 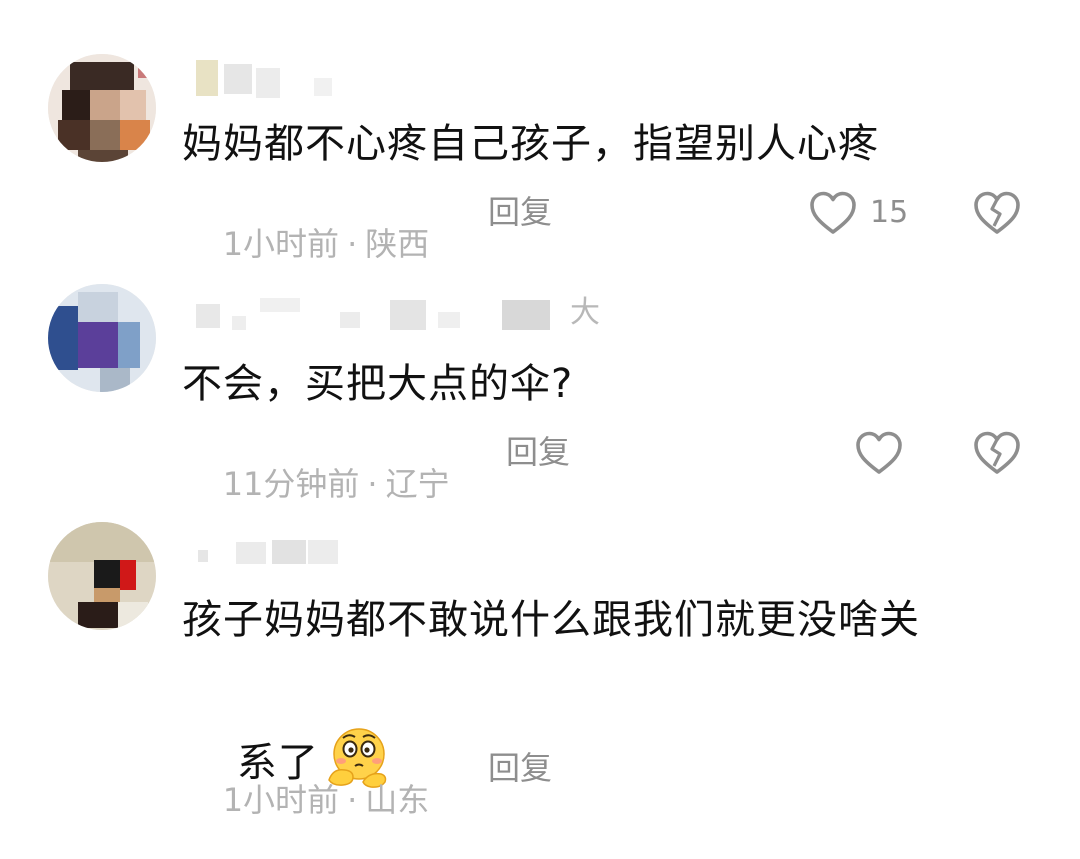 I want to click on username-blurred: 大, so click(x=405, y=312).